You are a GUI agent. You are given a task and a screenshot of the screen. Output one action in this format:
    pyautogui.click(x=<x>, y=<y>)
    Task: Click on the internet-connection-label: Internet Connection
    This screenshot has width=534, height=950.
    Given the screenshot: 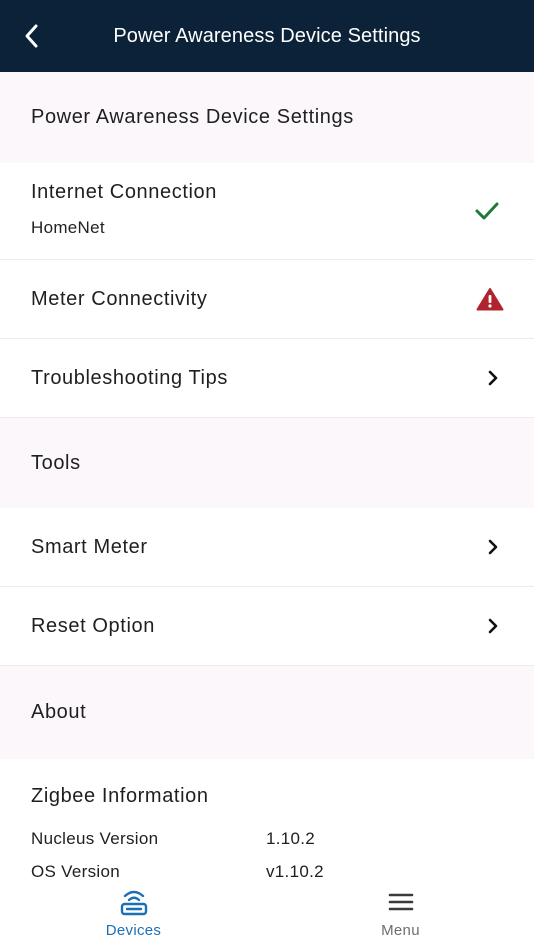 What is the action you would take?
    pyautogui.click(x=124, y=192)
    